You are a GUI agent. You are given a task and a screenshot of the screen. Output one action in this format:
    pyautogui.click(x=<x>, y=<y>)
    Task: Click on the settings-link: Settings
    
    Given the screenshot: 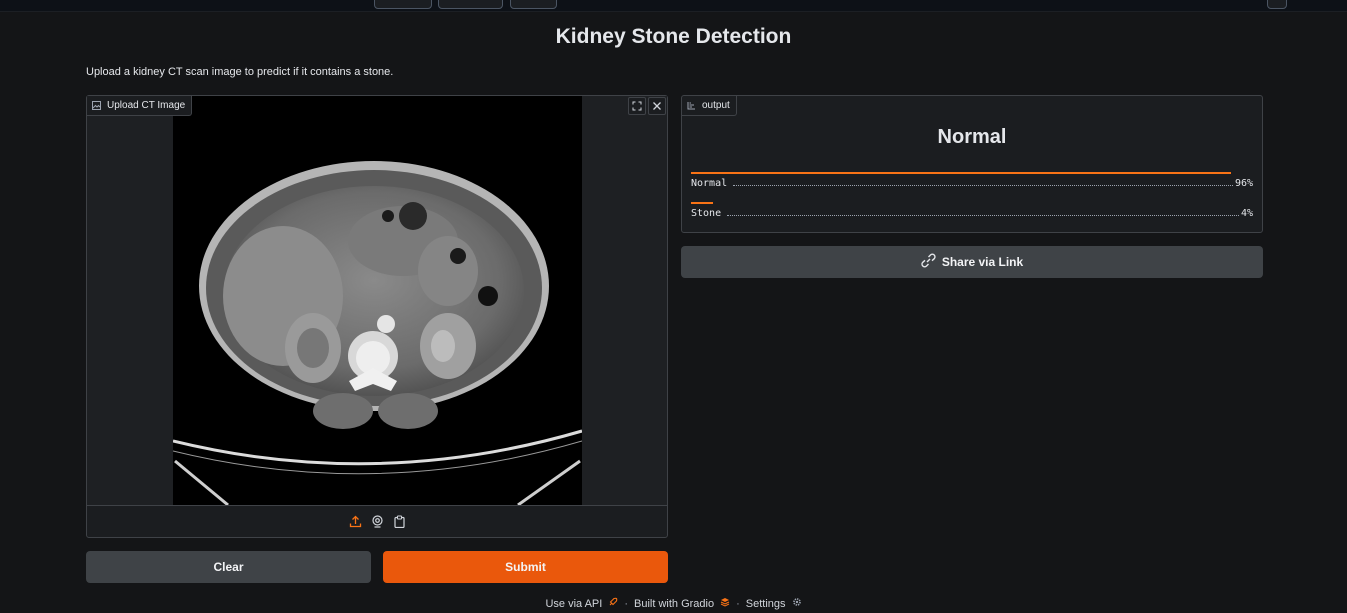 What is the action you would take?
    pyautogui.click(x=766, y=604)
    